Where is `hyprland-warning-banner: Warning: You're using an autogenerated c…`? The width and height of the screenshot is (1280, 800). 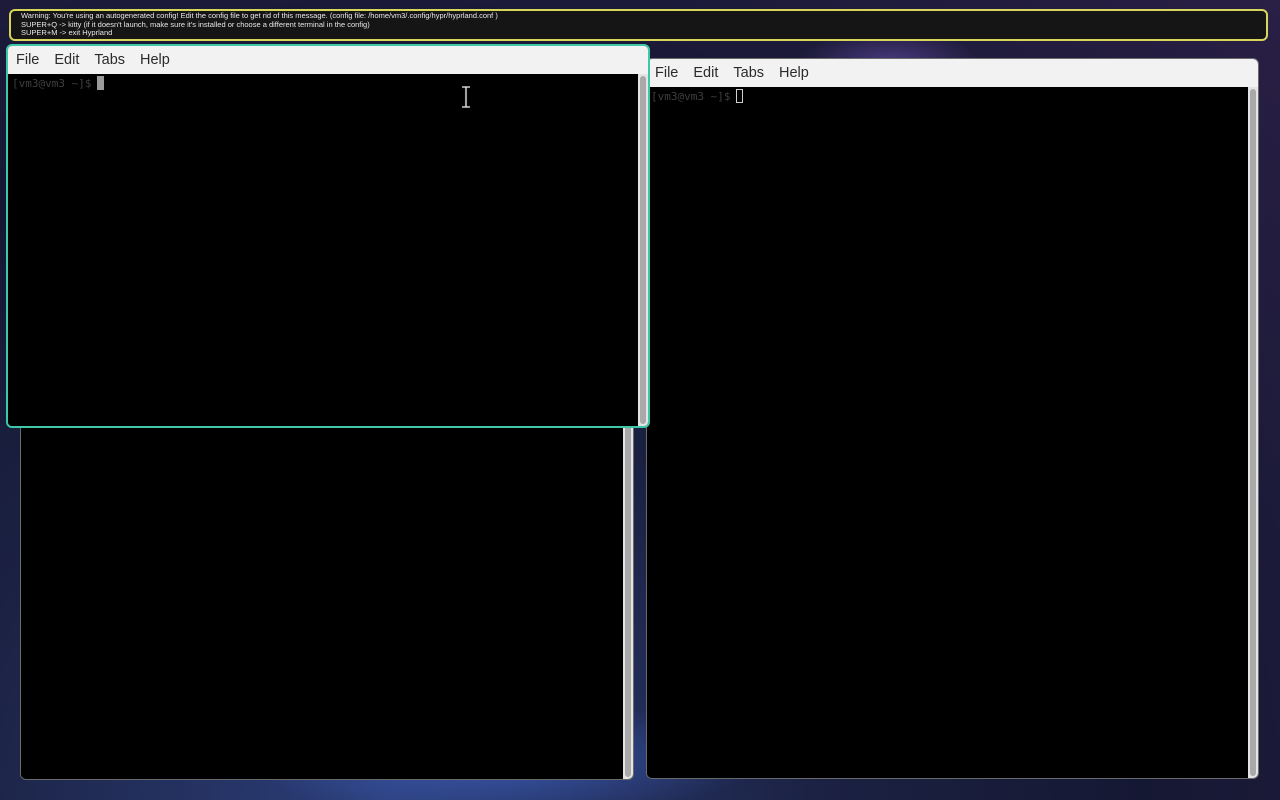 hyprland-warning-banner: Warning: You're using an autogenerated c… is located at coordinates (638, 25).